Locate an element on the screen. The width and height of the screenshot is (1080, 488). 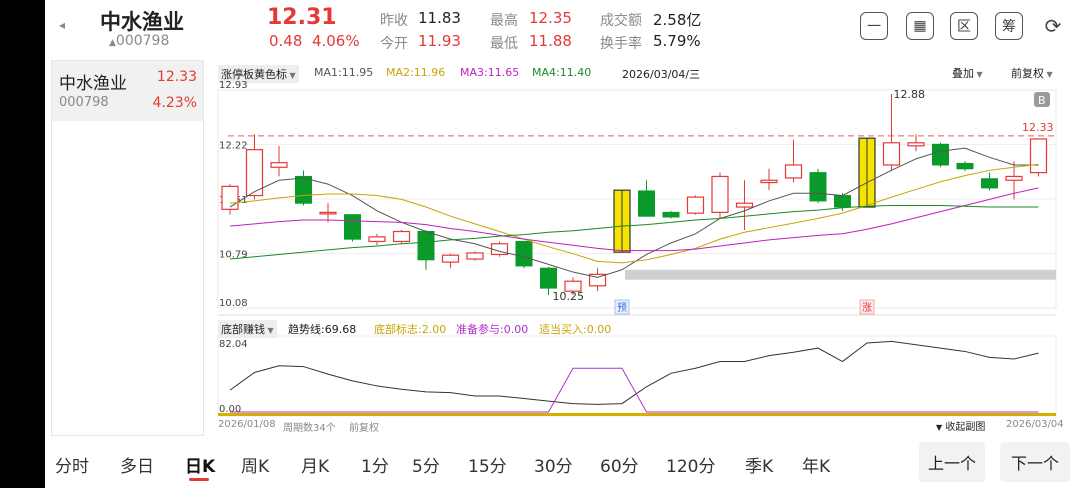
prev-stock-button: 上一个 is located at coordinates (952, 462).